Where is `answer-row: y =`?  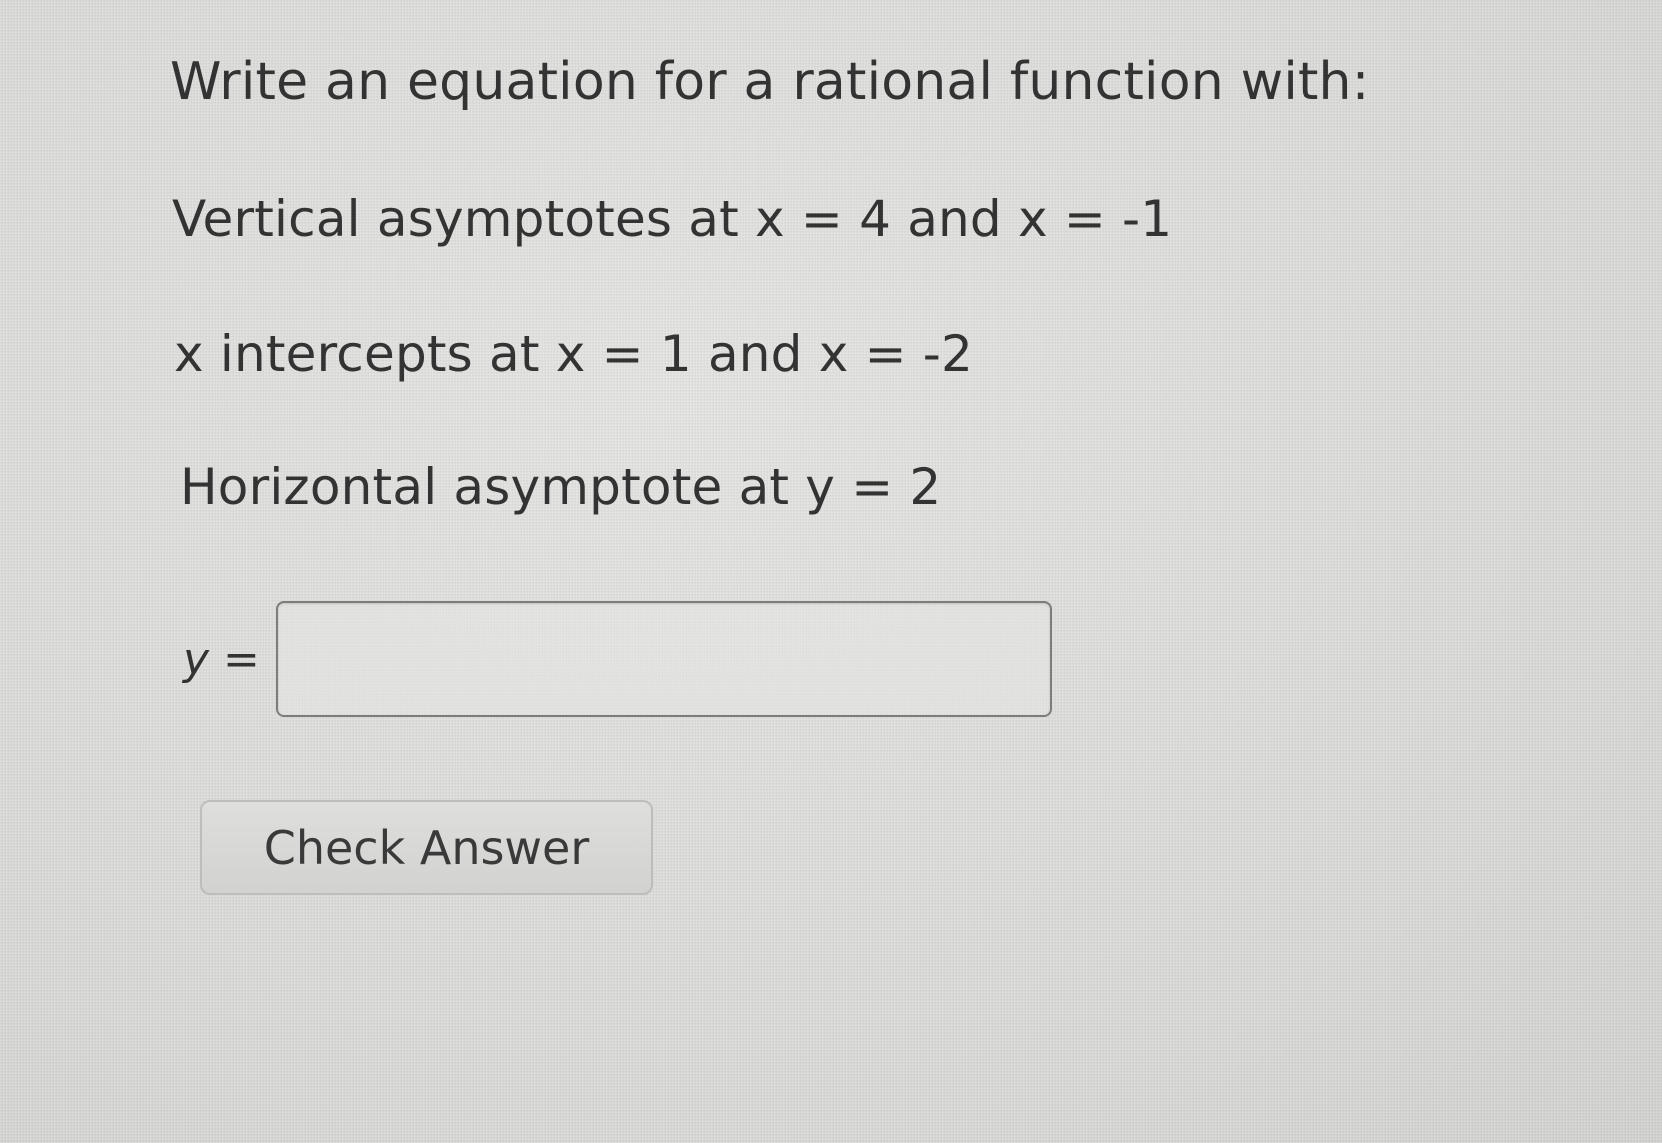
answer-row: y = is located at coordinates (617, 659).